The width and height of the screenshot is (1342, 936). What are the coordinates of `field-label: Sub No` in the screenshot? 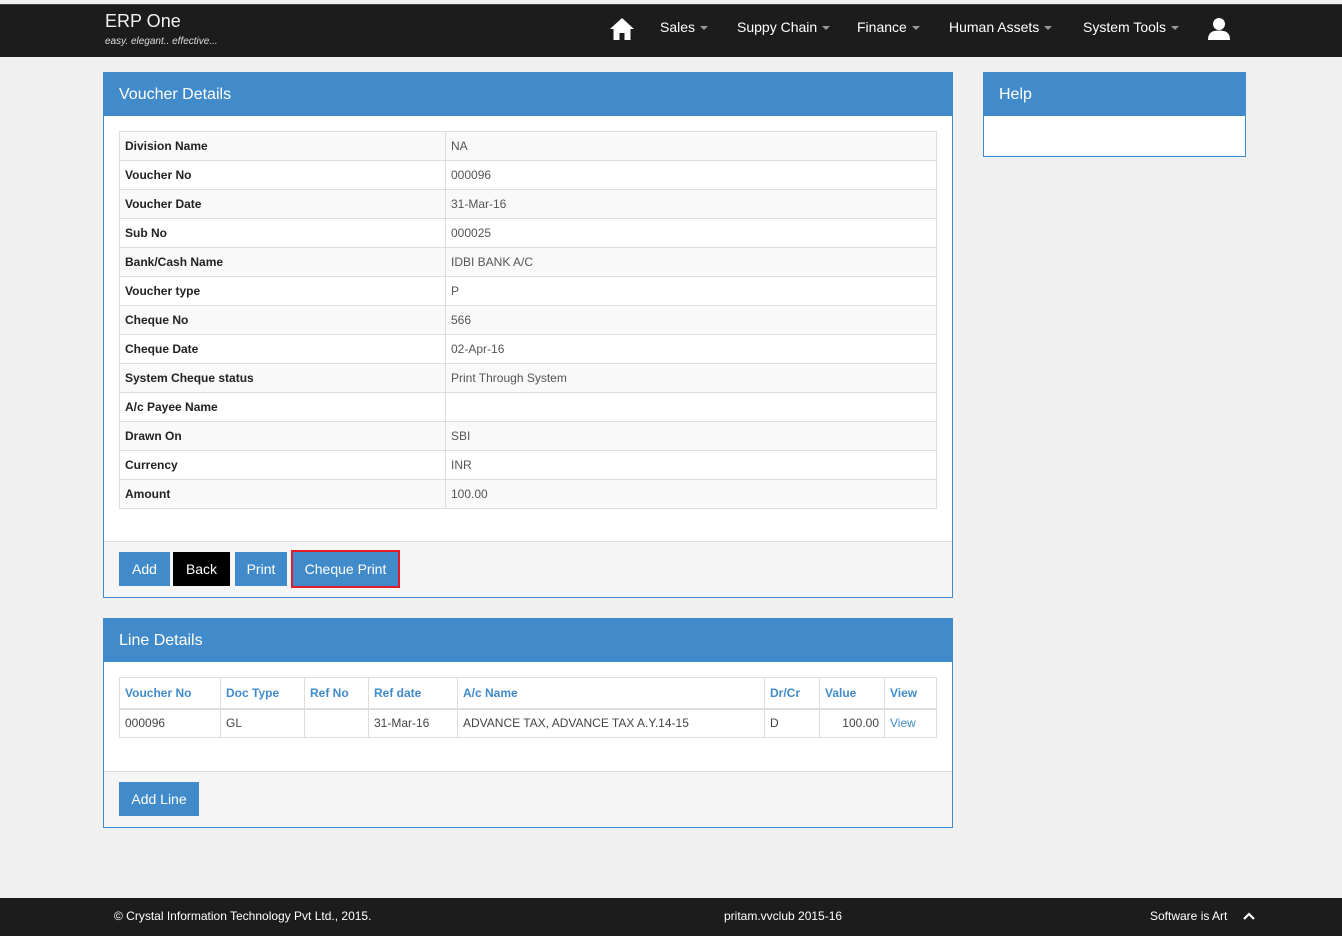 It's located at (282, 233).